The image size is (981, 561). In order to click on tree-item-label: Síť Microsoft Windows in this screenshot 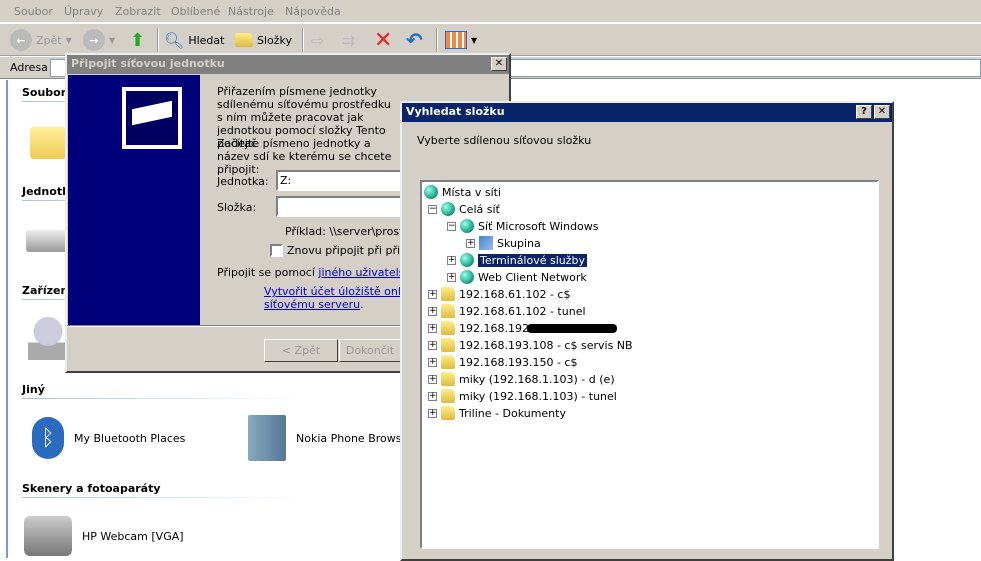, I will do `click(538, 226)`.